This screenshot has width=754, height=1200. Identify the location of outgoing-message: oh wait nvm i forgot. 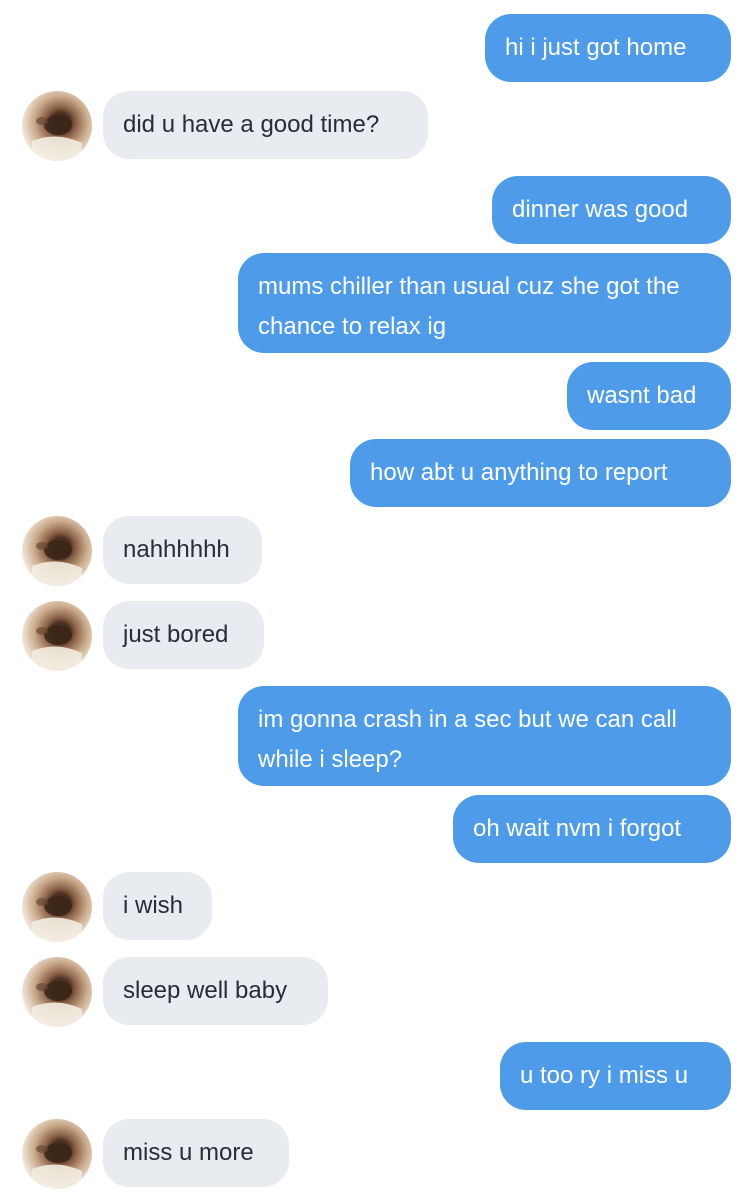
(592, 829).